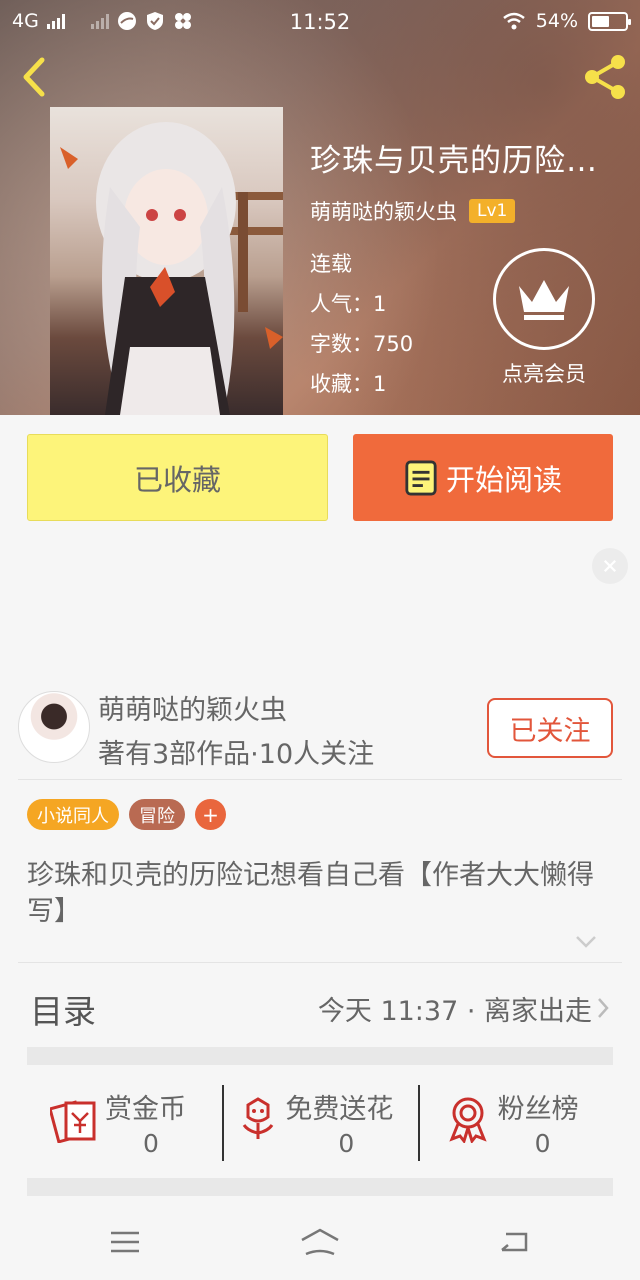 The image size is (640, 1280). What do you see at coordinates (421, 477) in the screenshot?
I see `book-icon` at bounding box center [421, 477].